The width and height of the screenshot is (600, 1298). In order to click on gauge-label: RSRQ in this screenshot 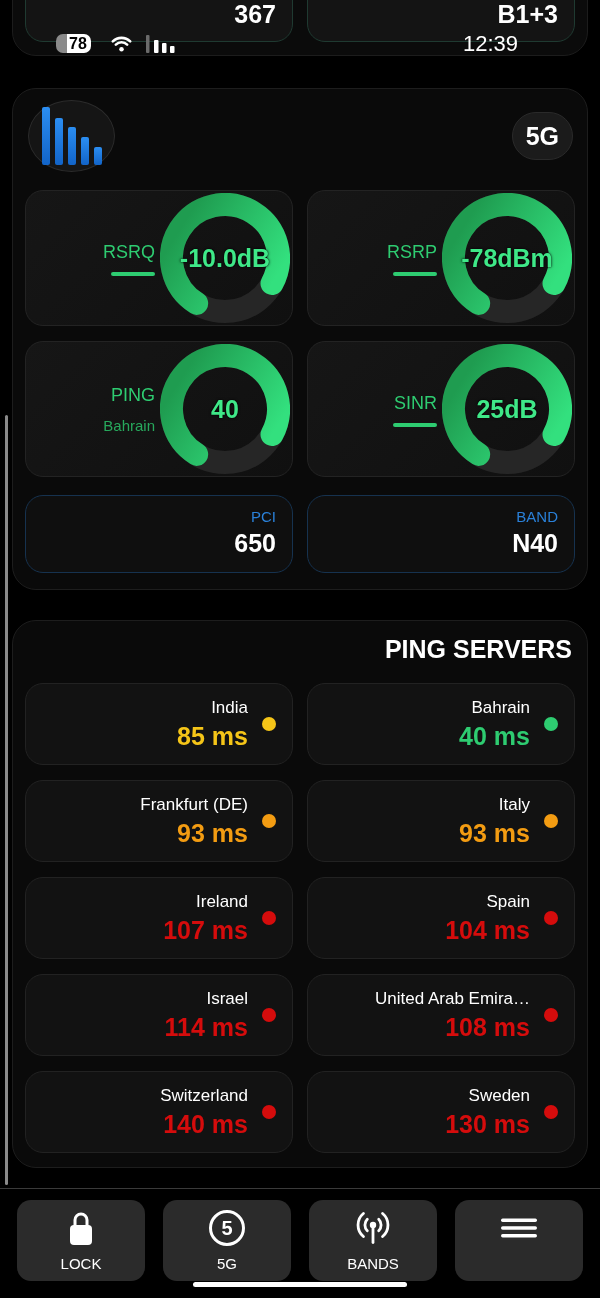, I will do `click(129, 251)`.